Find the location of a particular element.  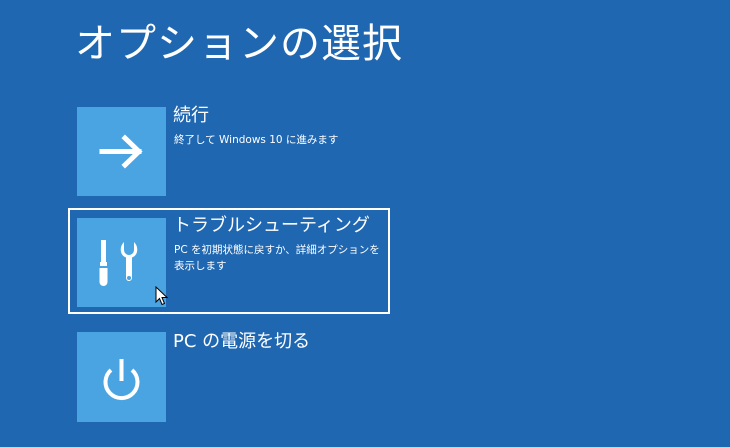

tile-power-off is located at coordinates (121, 377).